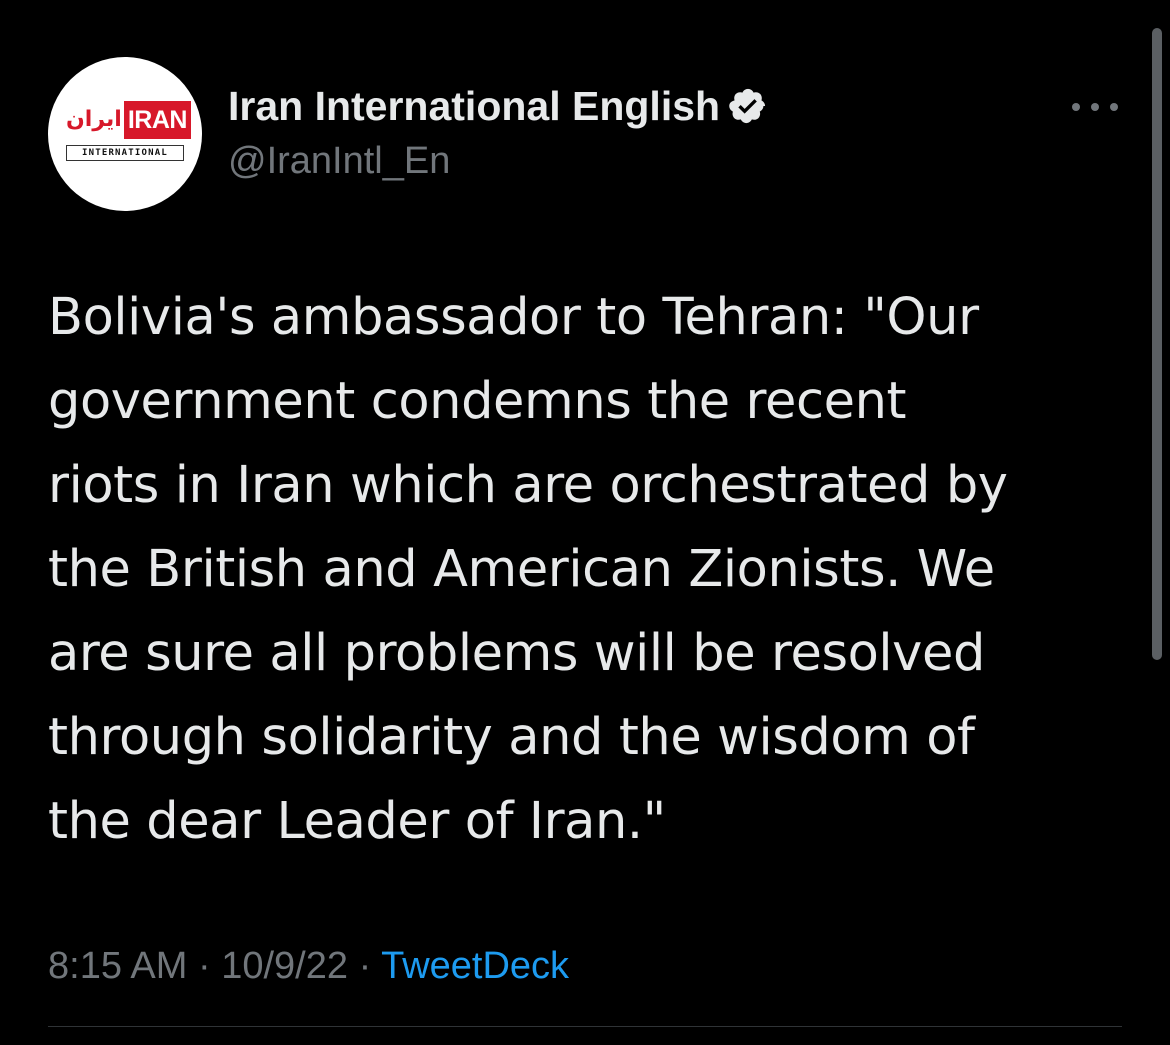 This screenshot has width=1170, height=1045. I want to click on tweet-source-link: TweetDeck, so click(475, 966).